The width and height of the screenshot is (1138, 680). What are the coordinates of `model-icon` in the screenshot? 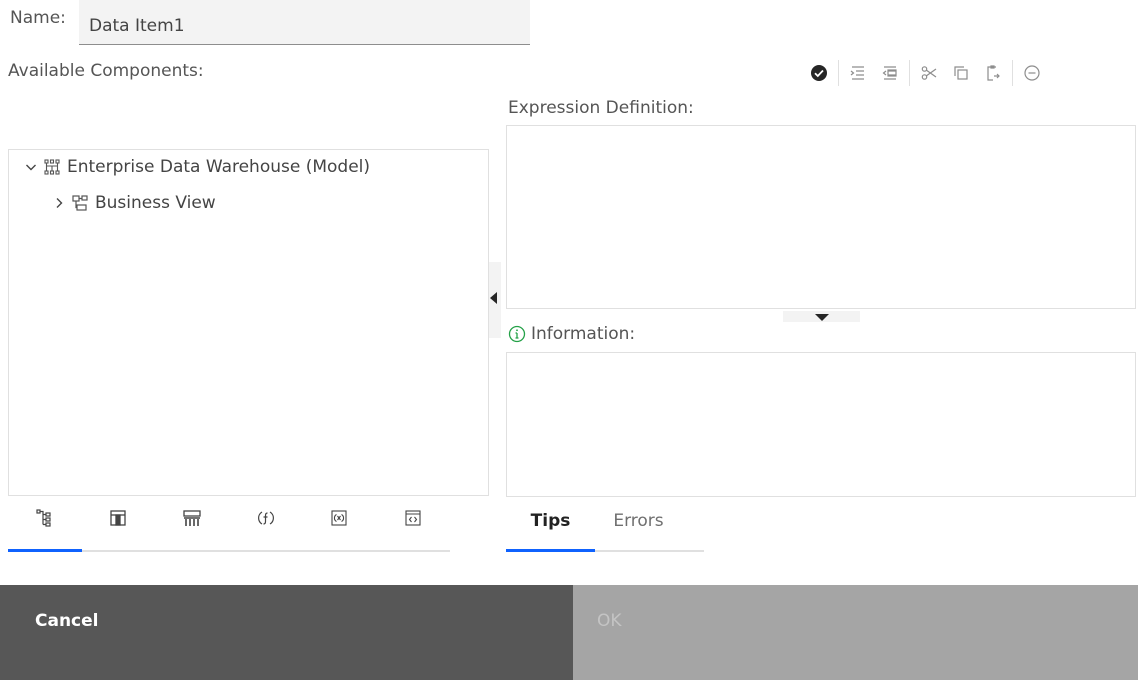 It's located at (52, 167).